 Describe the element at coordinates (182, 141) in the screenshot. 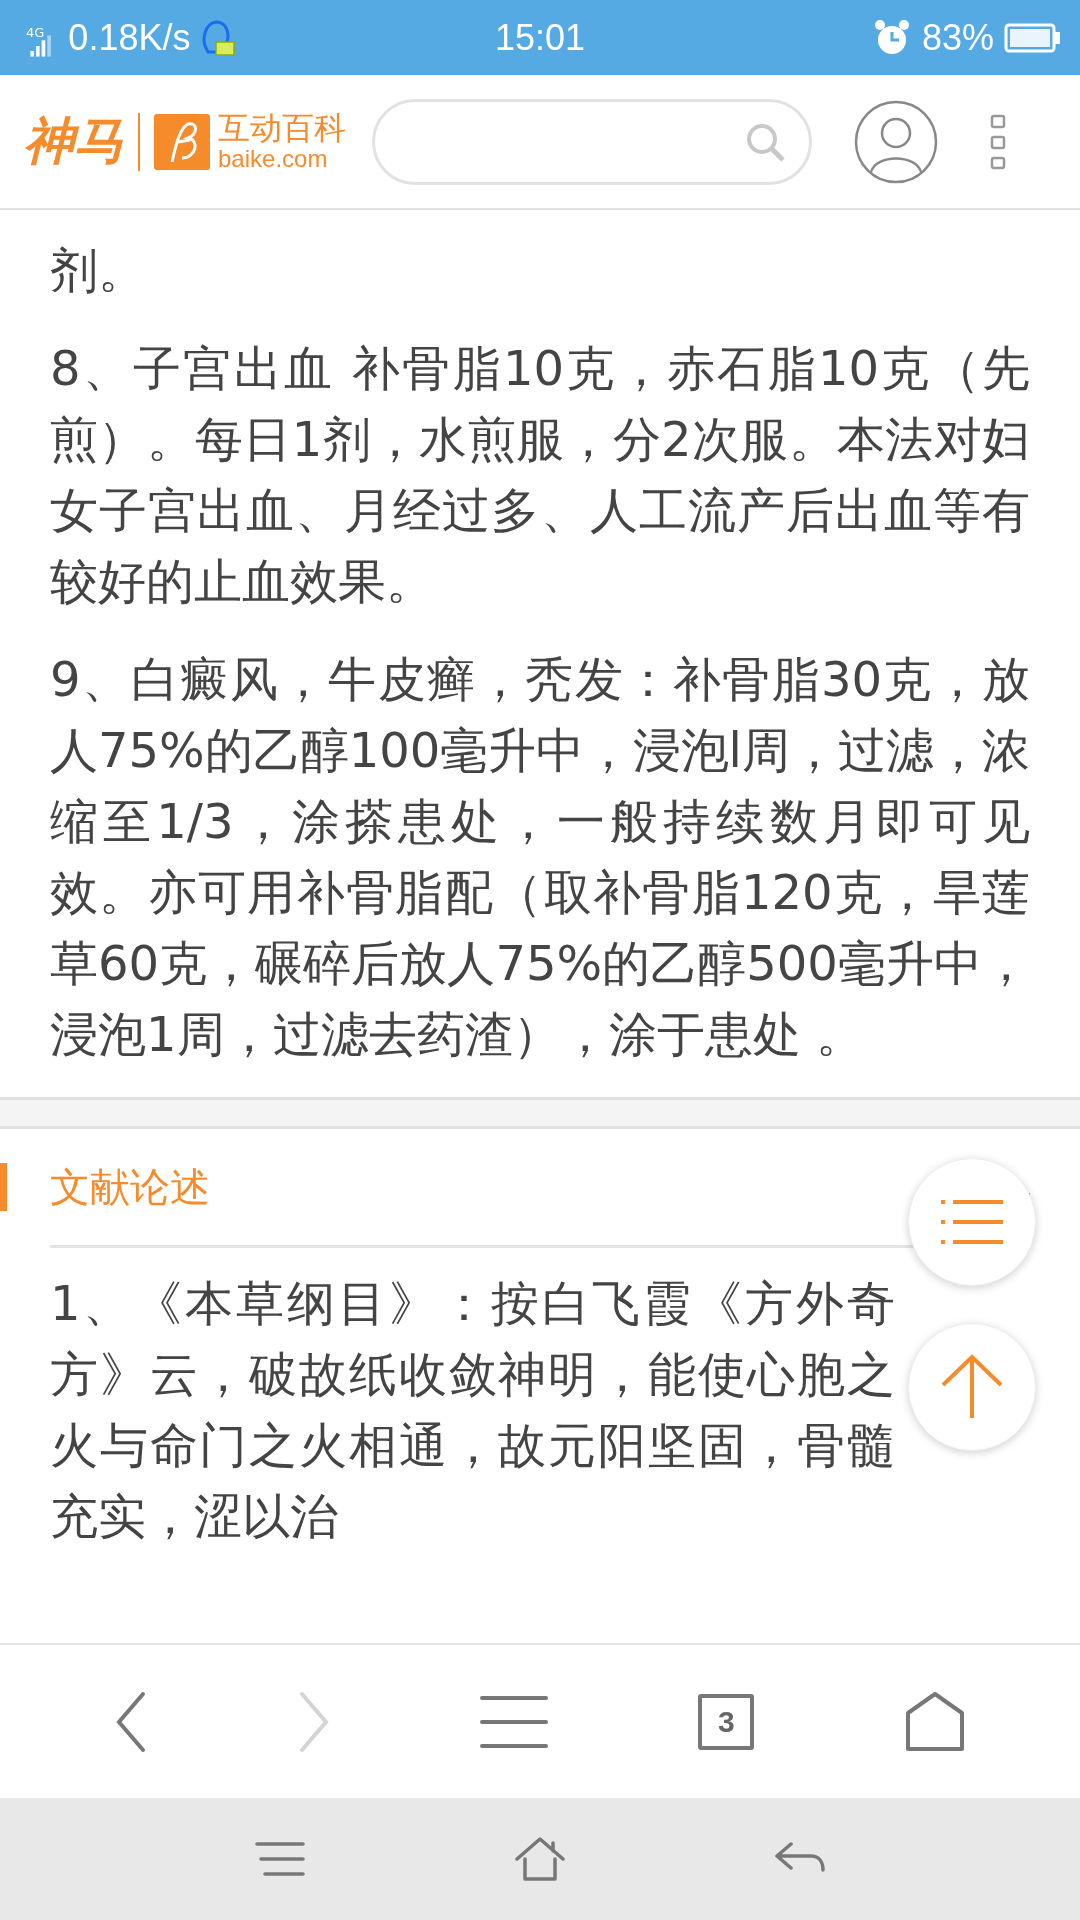

I see `brand-logo-icon` at that location.